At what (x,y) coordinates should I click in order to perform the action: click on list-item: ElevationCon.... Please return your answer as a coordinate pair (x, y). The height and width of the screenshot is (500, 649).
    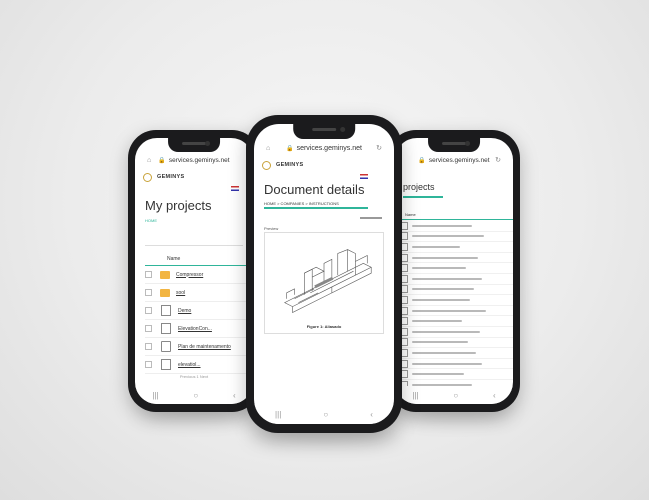
    Looking at the image, I should click on (199, 329).